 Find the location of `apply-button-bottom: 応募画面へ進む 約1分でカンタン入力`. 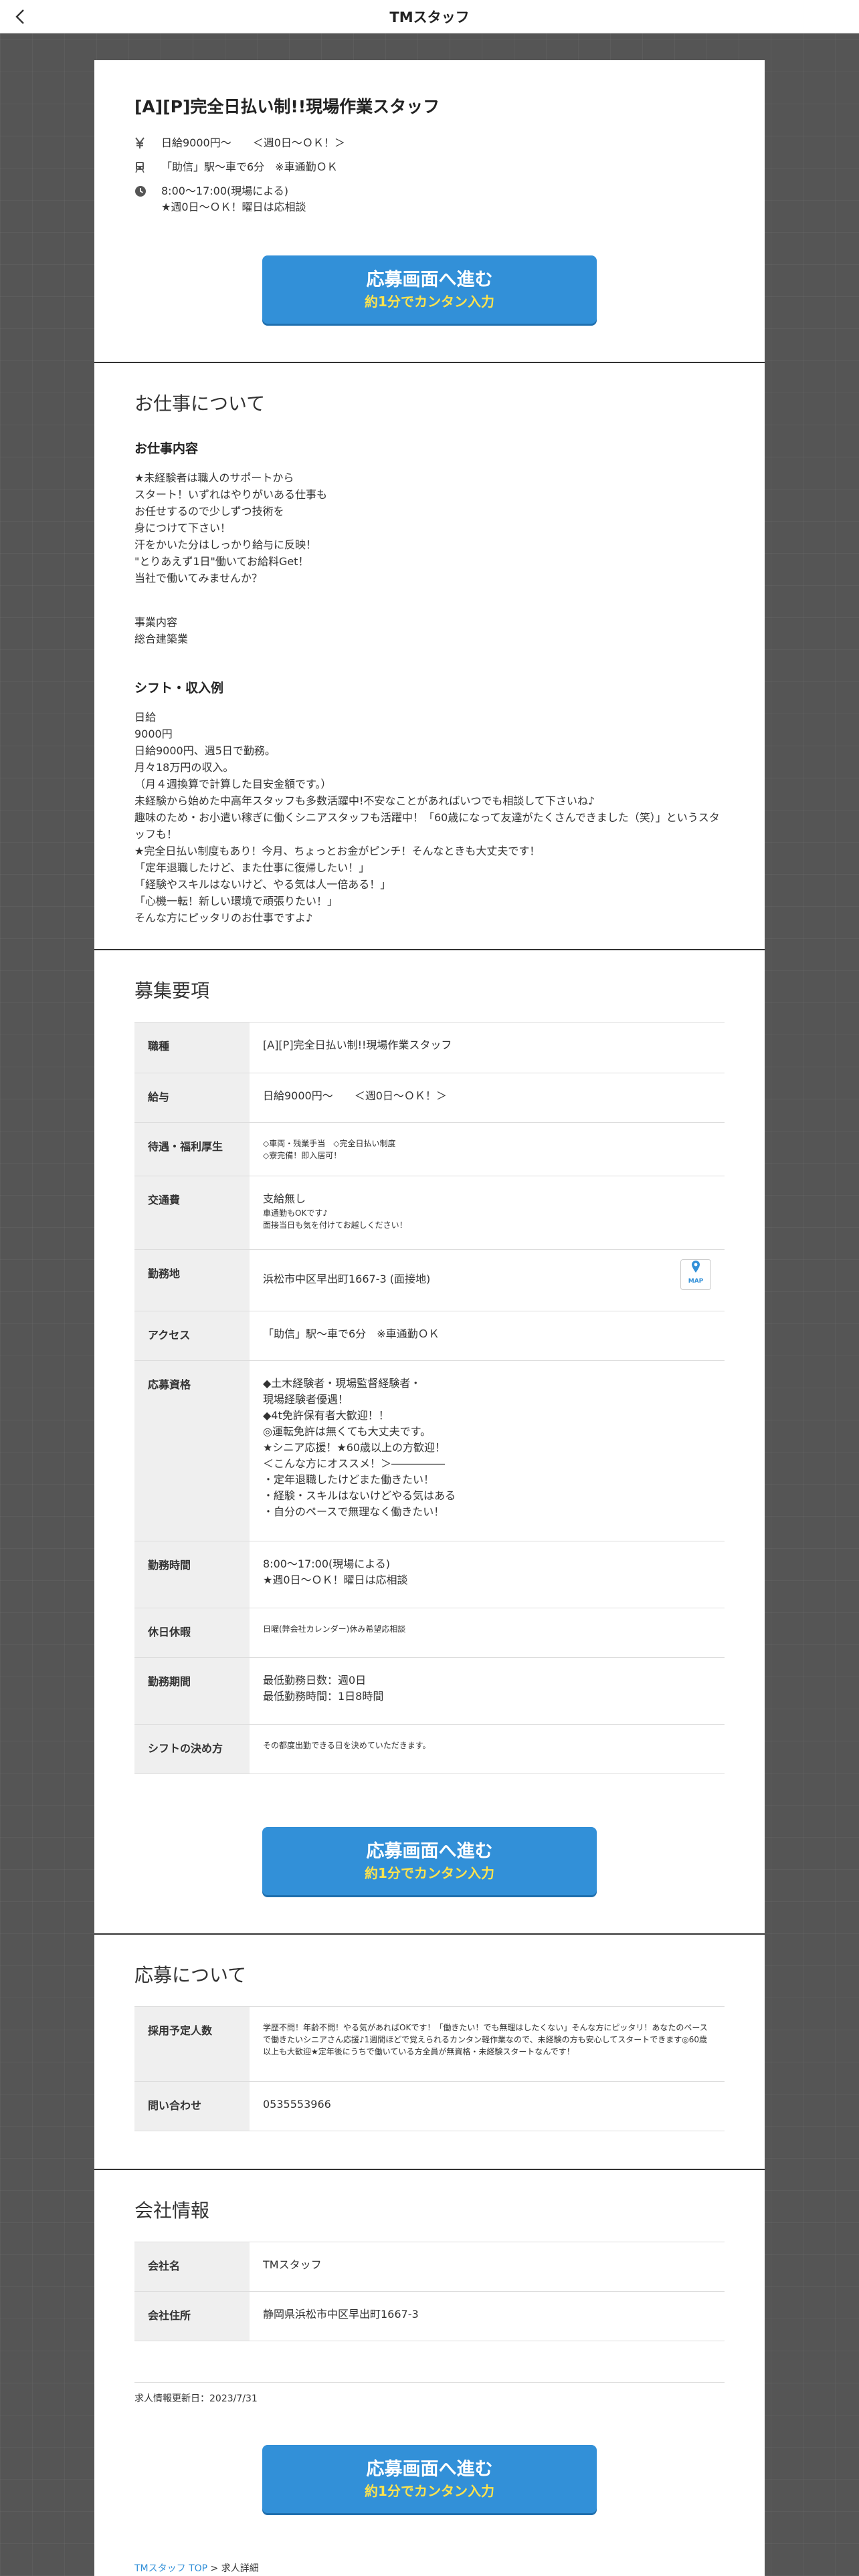

apply-button-bottom: 応募画面へ進む 約1分でカンタン入力 is located at coordinates (429, 2479).